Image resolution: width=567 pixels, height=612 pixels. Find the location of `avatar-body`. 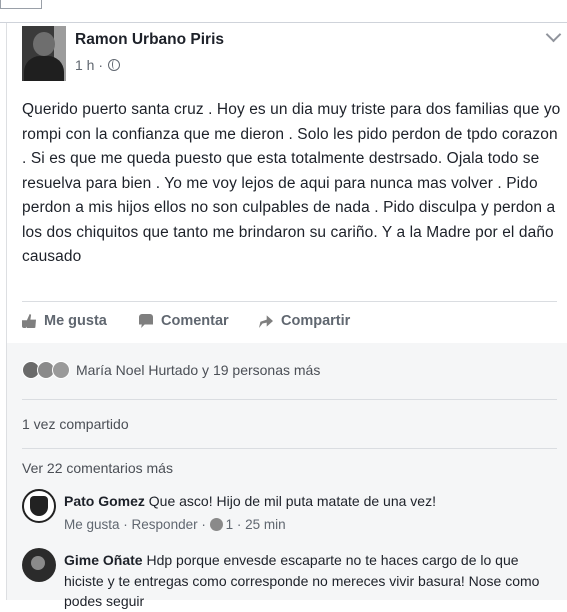

avatar-body is located at coordinates (44, 68).